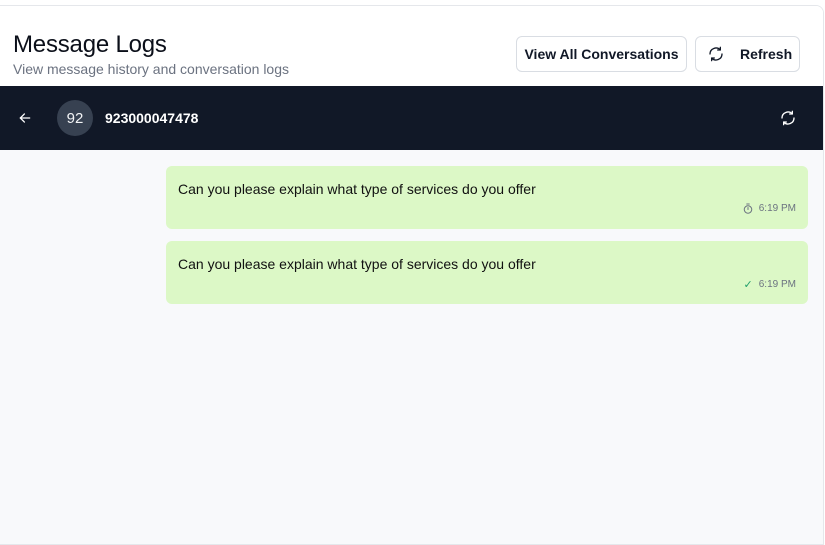 This screenshot has height=545, width=825. What do you see at coordinates (411, 118) in the screenshot?
I see `conversation-header: 92 923000047478` at bounding box center [411, 118].